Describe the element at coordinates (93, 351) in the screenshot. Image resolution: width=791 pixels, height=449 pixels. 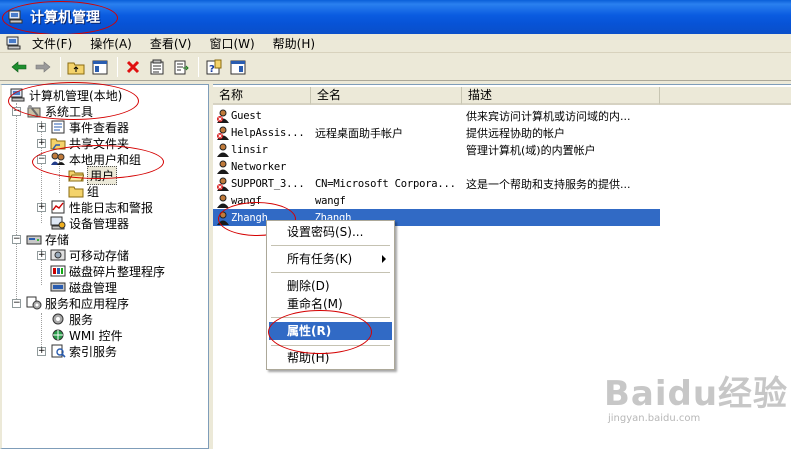
I see `tree-label: 索引服务` at that location.